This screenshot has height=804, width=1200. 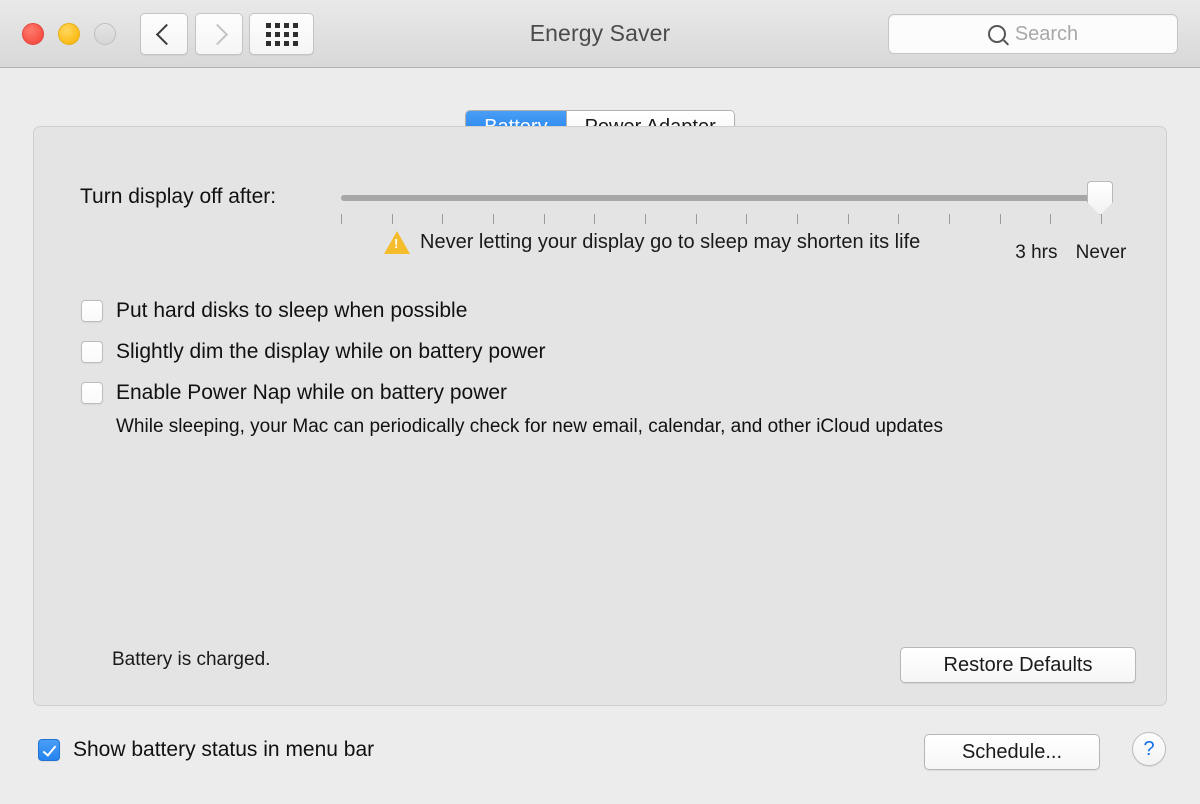 What do you see at coordinates (608, 311) in the screenshot?
I see `option-row-hard-disks: Put hard disks to sleep when possible` at bounding box center [608, 311].